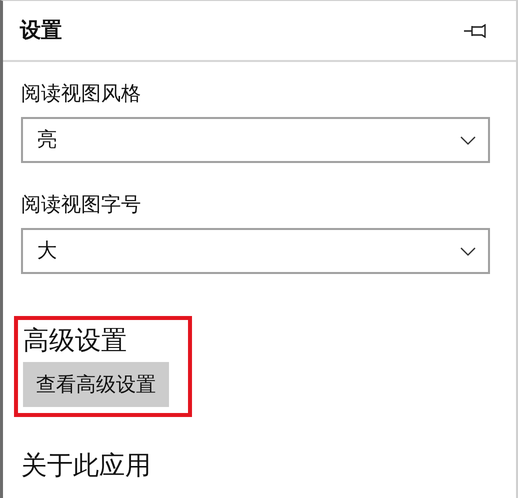  What do you see at coordinates (96, 384) in the screenshot?
I see `view-advanced-settings-button: 查看高级设置` at bounding box center [96, 384].